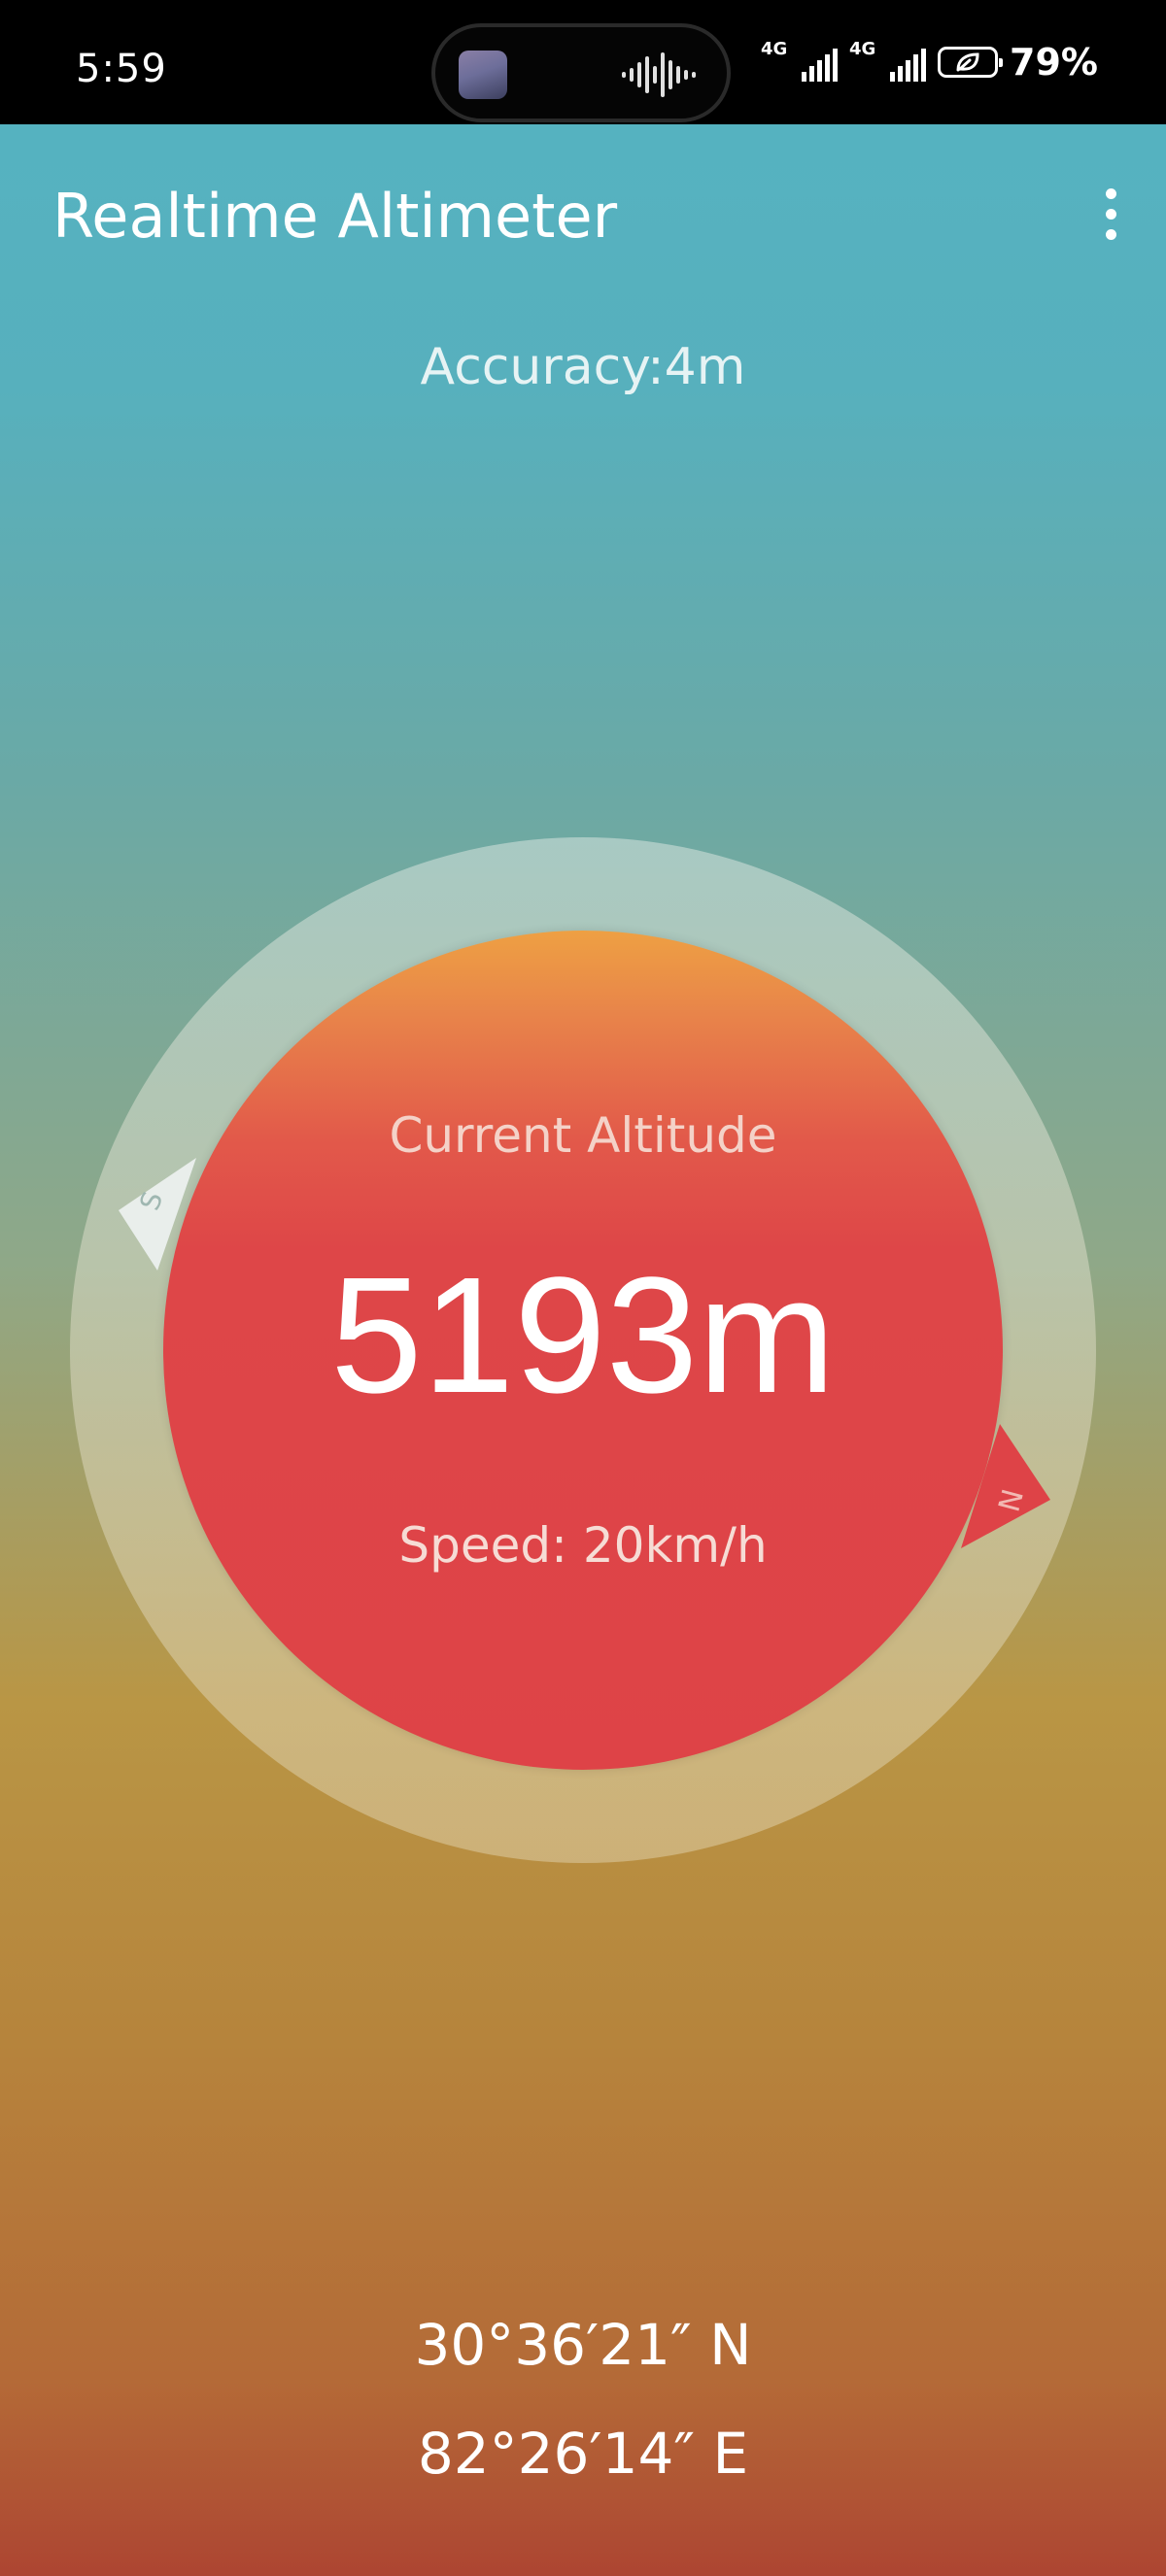  Describe the element at coordinates (1054, 62) in the screenshot. I see `battery-percent: 79%` at that location.